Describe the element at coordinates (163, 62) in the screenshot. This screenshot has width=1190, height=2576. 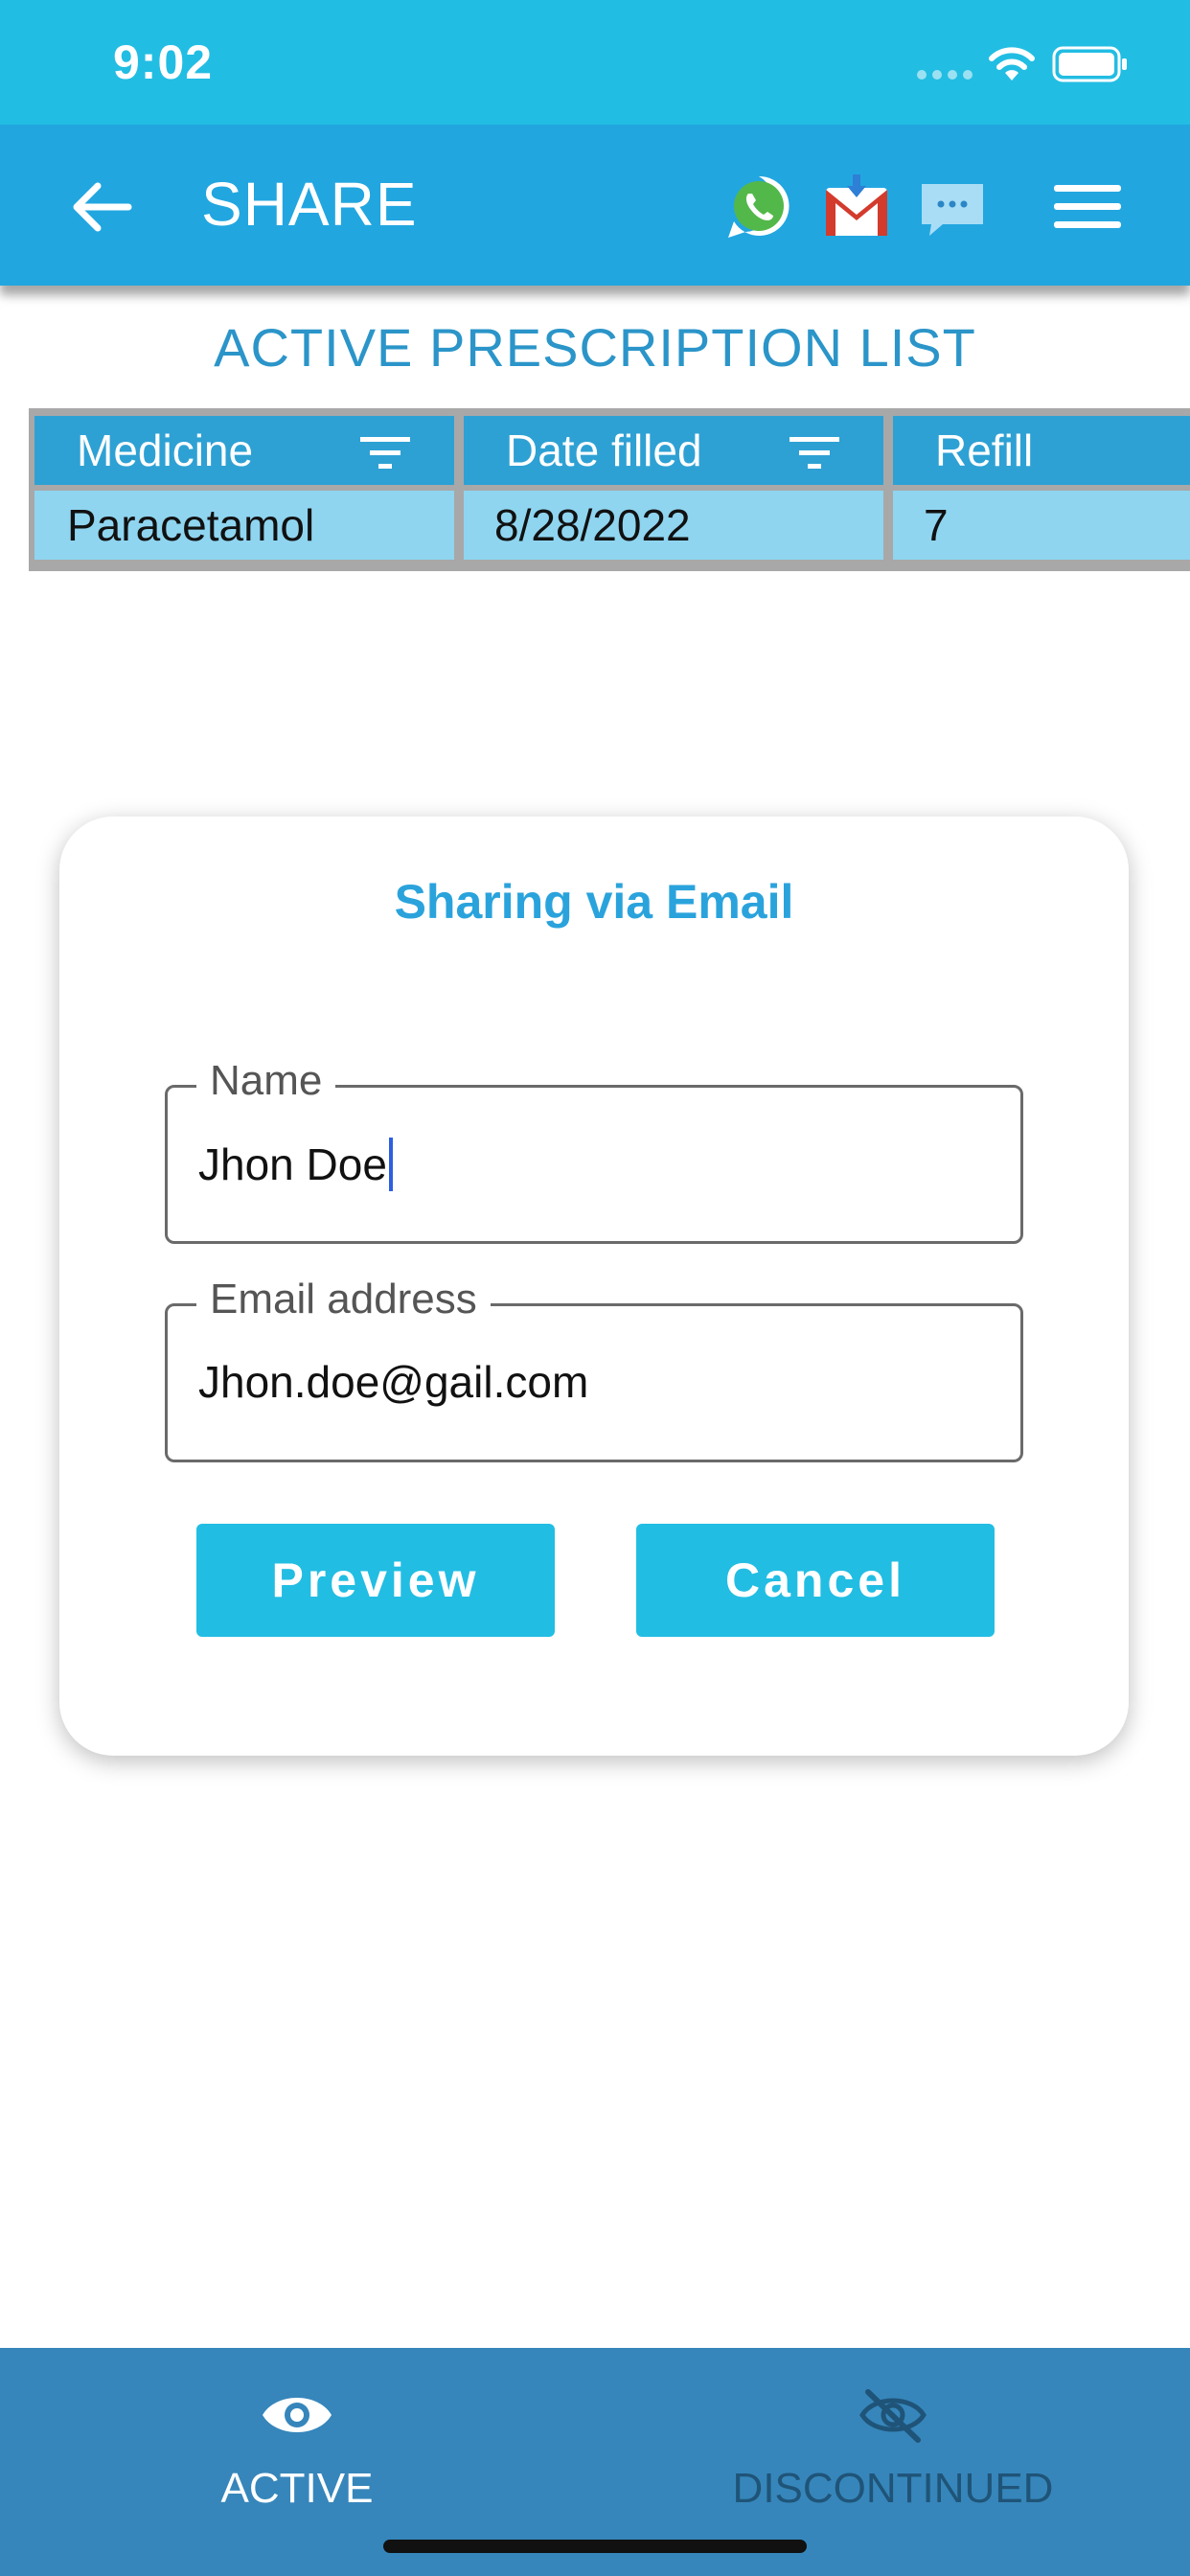
I see `status-time: 9:02` at that location.